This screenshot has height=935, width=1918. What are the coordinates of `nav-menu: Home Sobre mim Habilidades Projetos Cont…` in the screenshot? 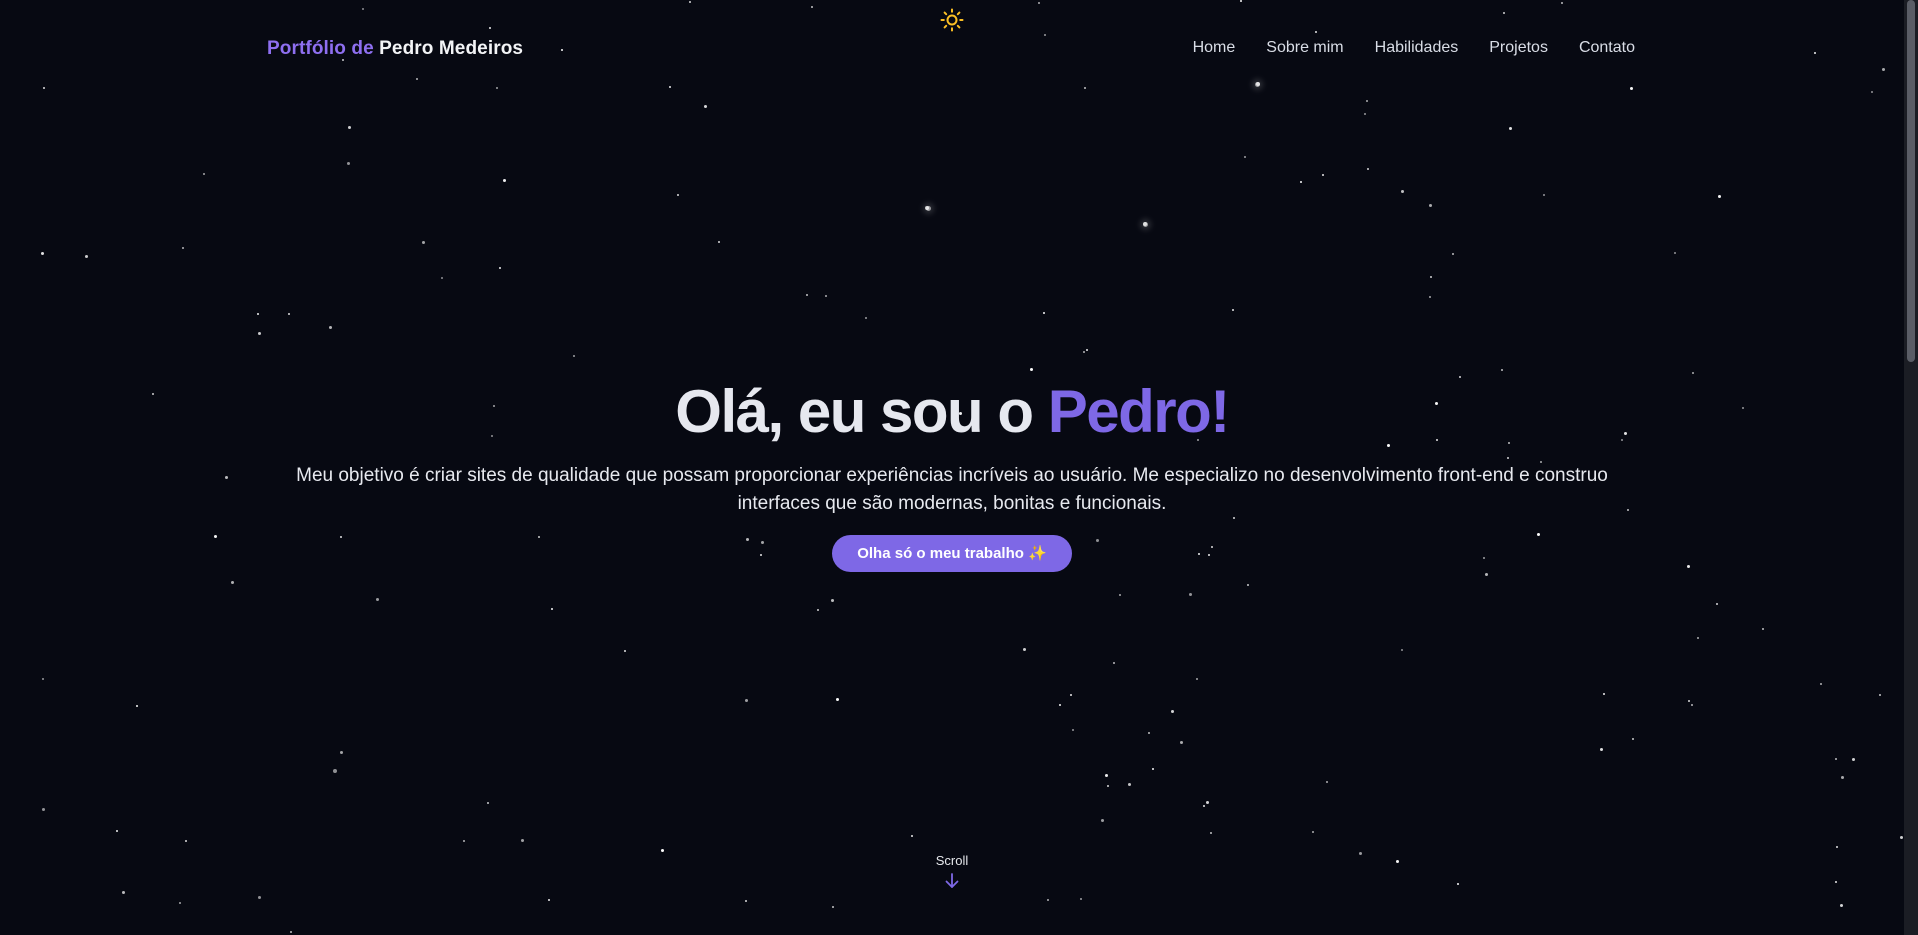 It's located at (1414, 48).